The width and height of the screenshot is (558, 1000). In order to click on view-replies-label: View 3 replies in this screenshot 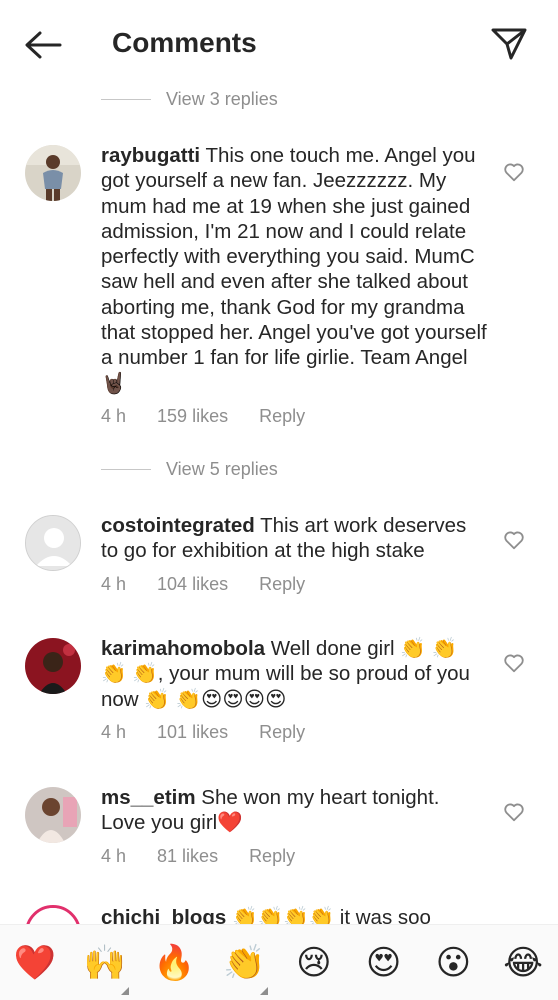, I will do `click(222, 98)`.